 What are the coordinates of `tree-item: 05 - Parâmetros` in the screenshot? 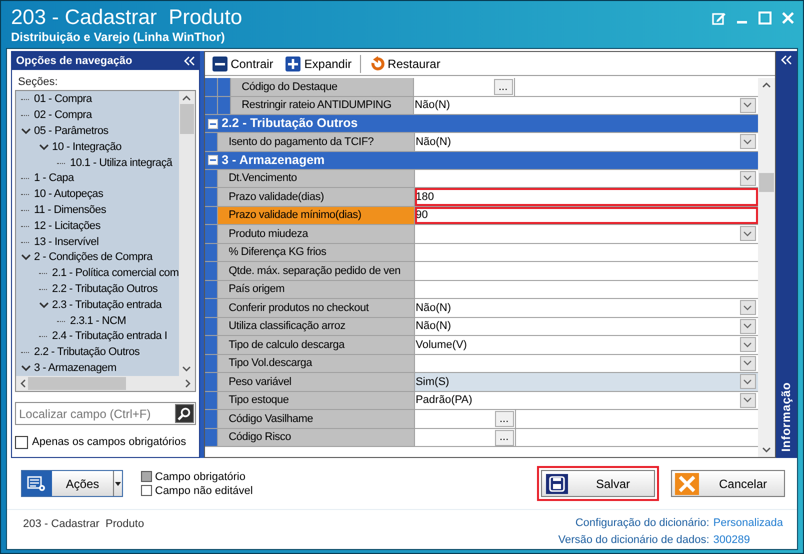 It's located at (71, 131).